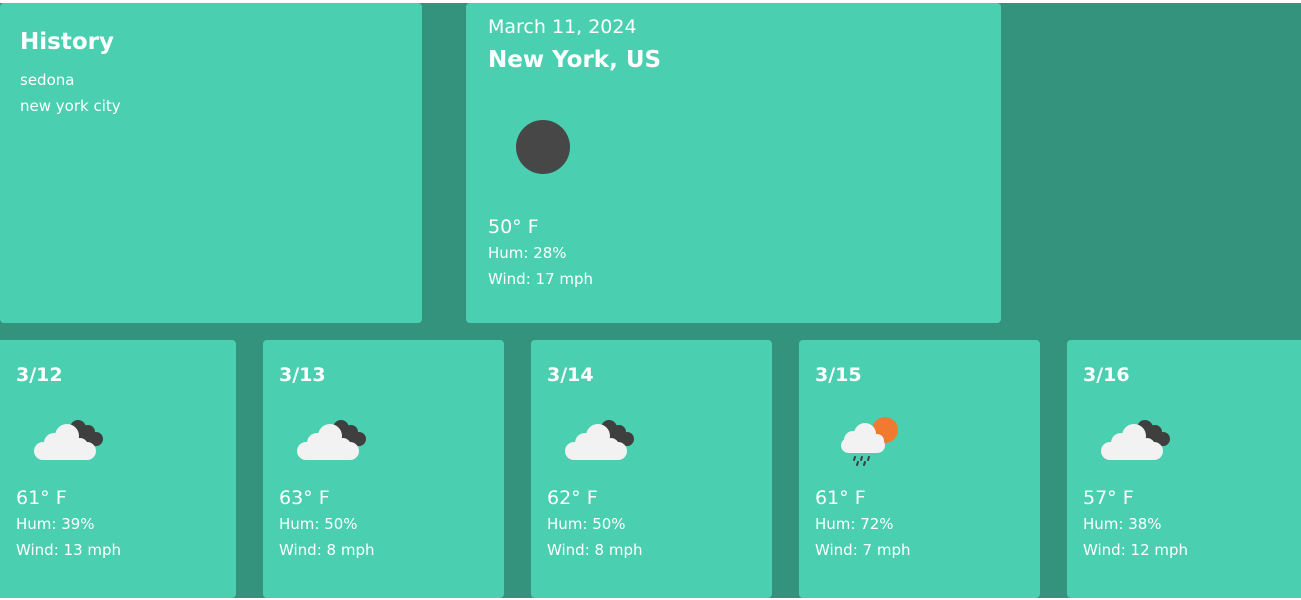  I want to click on forecast-card: 3/13 63° F Hum: 50% Wind: 8 mph, so click(383, 469).